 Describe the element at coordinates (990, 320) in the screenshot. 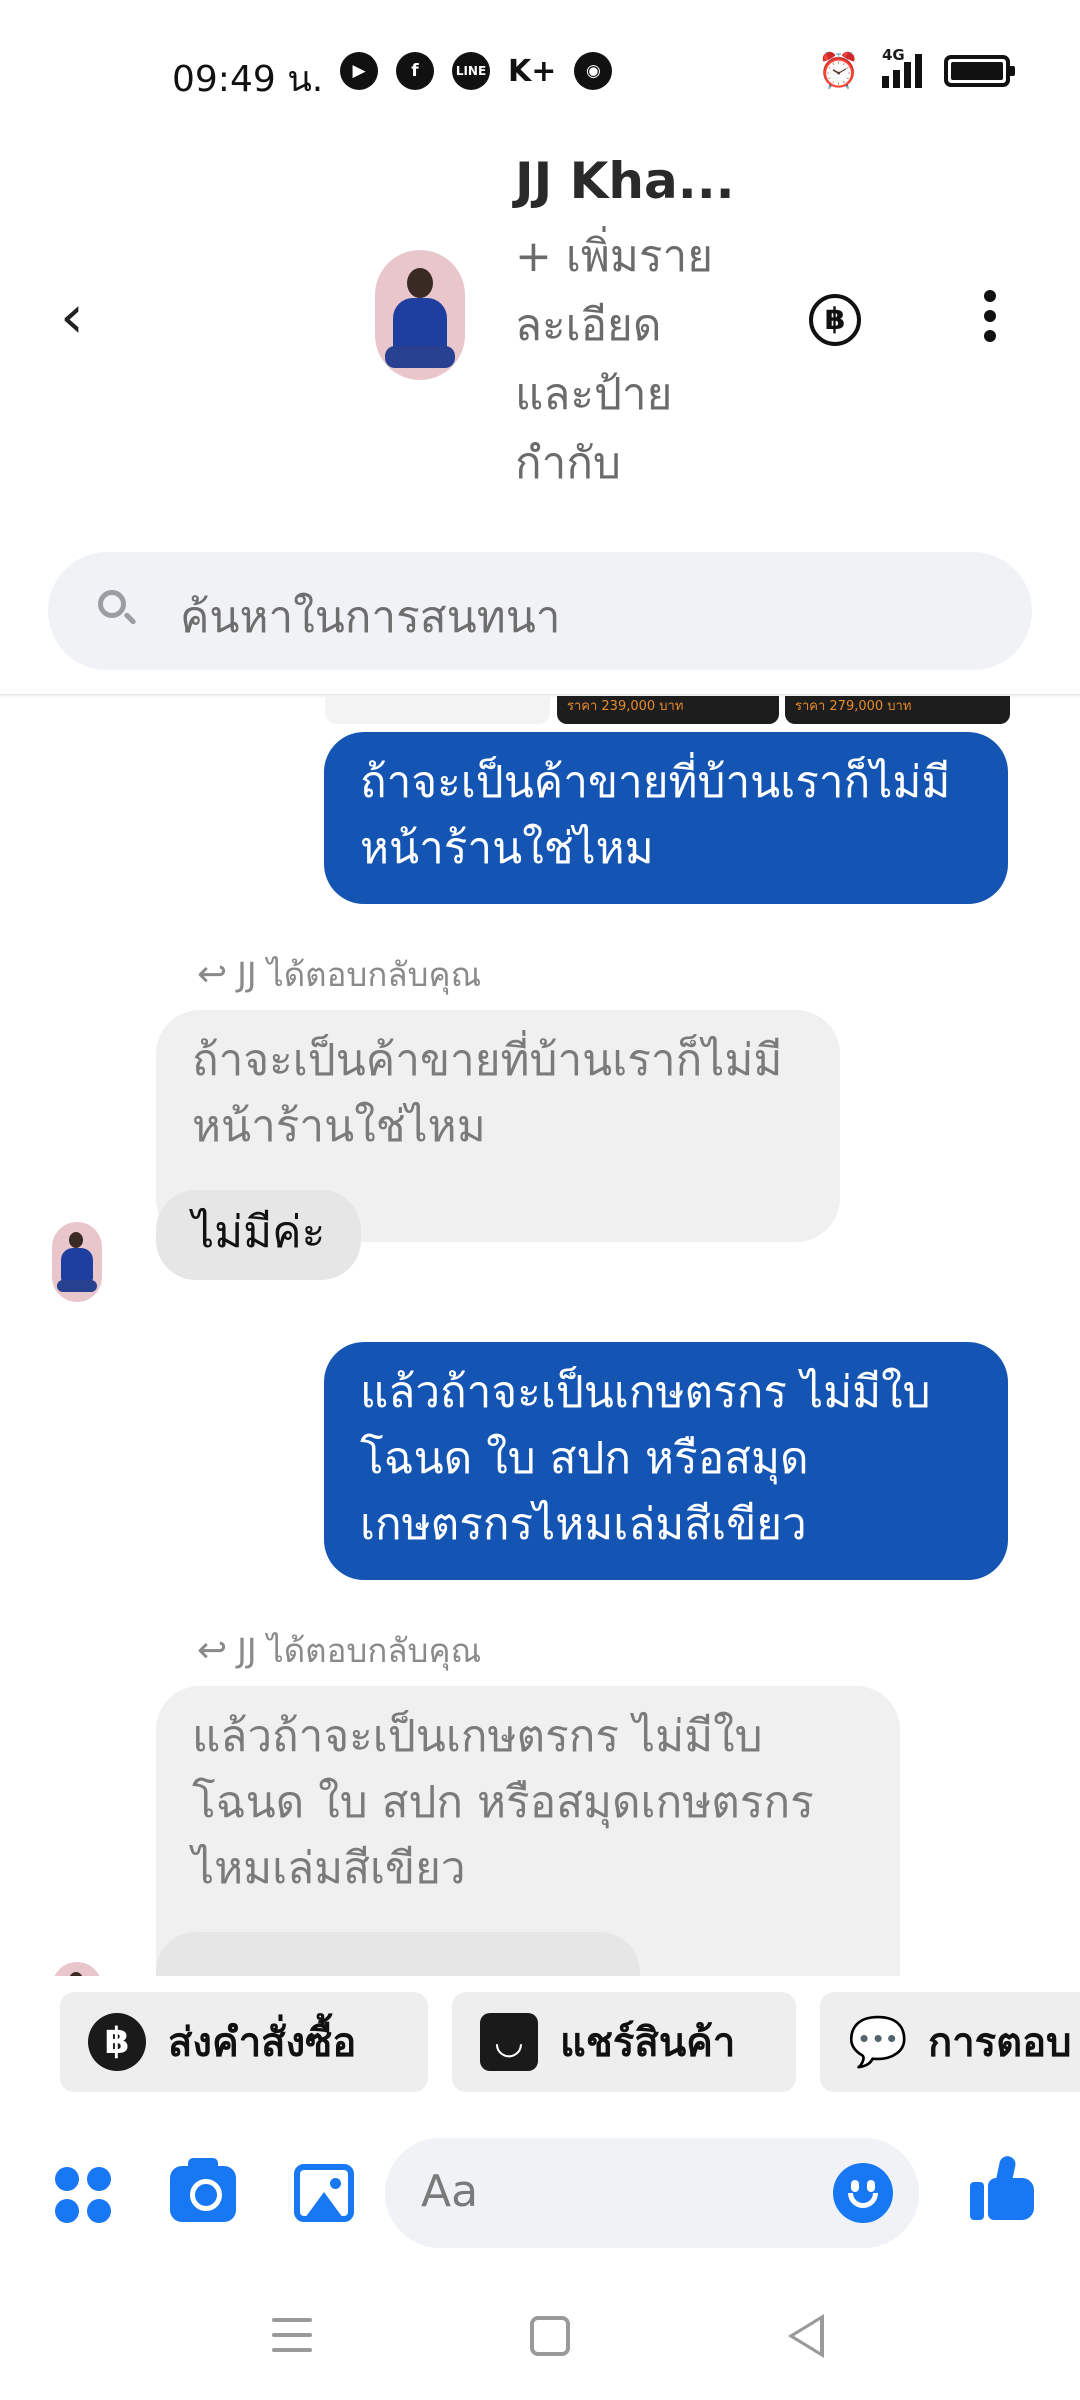

I see `more-options-icon` at that location.